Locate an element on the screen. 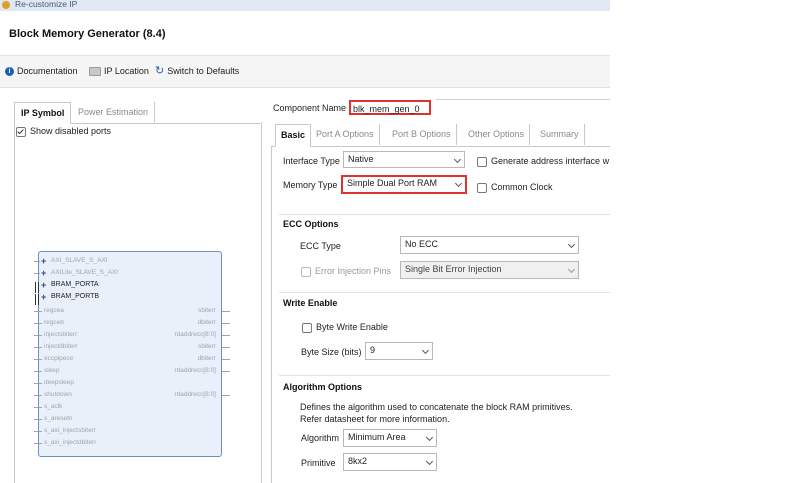 Image resolution: width=801 pixels, height=483 pixels. generate-address-interface-checkbox: Generate address interface w is located at coordinates (543, 161).